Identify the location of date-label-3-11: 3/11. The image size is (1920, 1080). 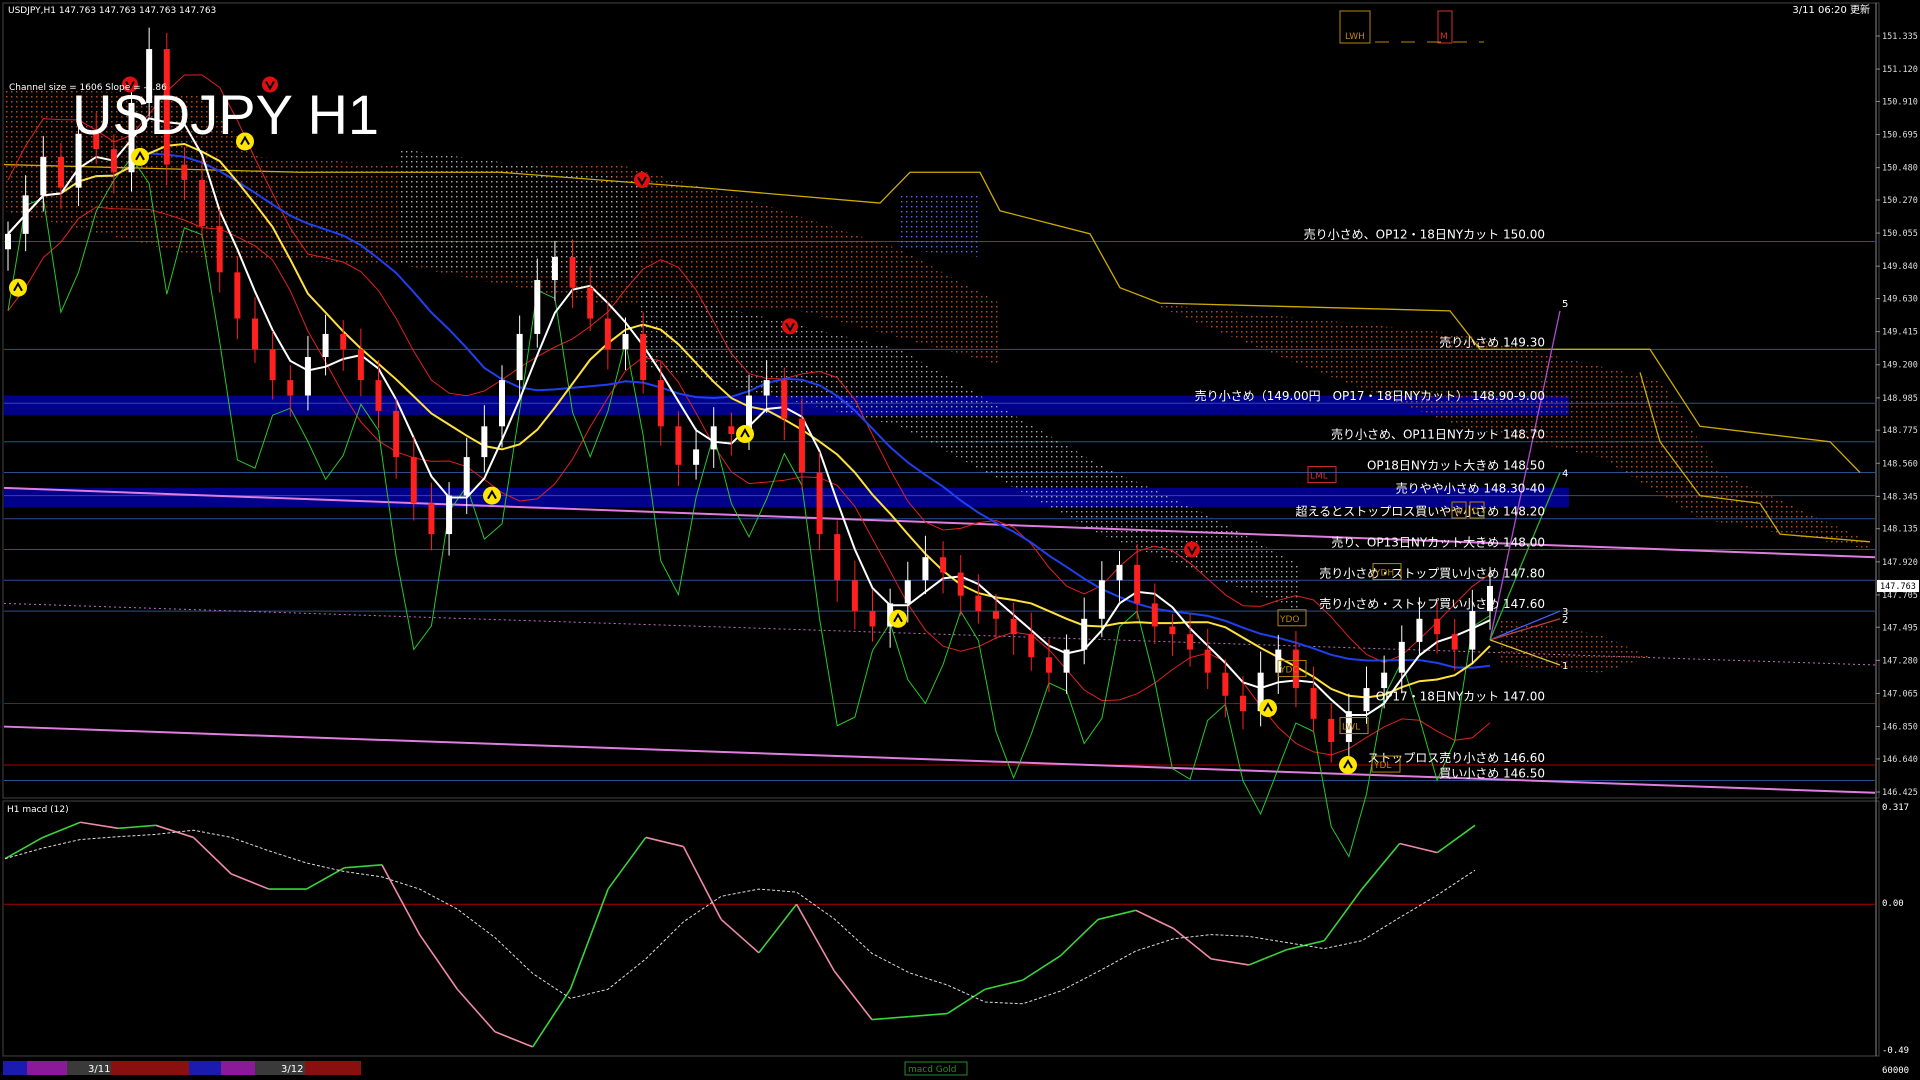
(99, 1069).